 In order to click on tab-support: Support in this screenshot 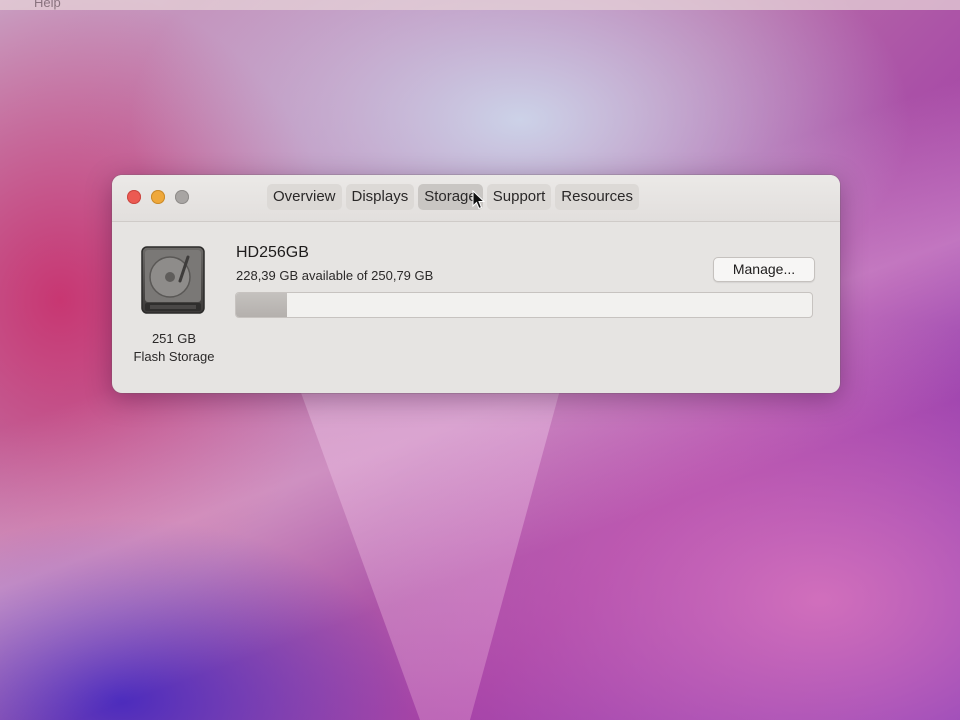, I will do `click(519, 197)`.